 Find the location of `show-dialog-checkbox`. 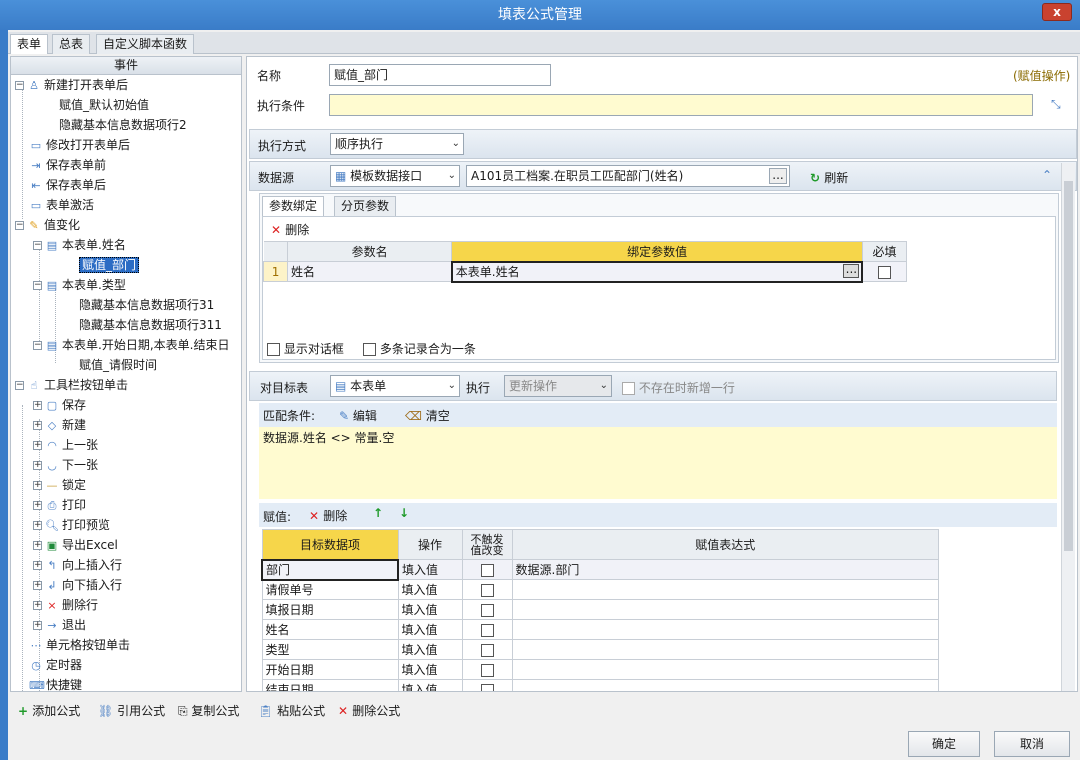

show-dialog-checkbox is located at coordinates (273, 349).